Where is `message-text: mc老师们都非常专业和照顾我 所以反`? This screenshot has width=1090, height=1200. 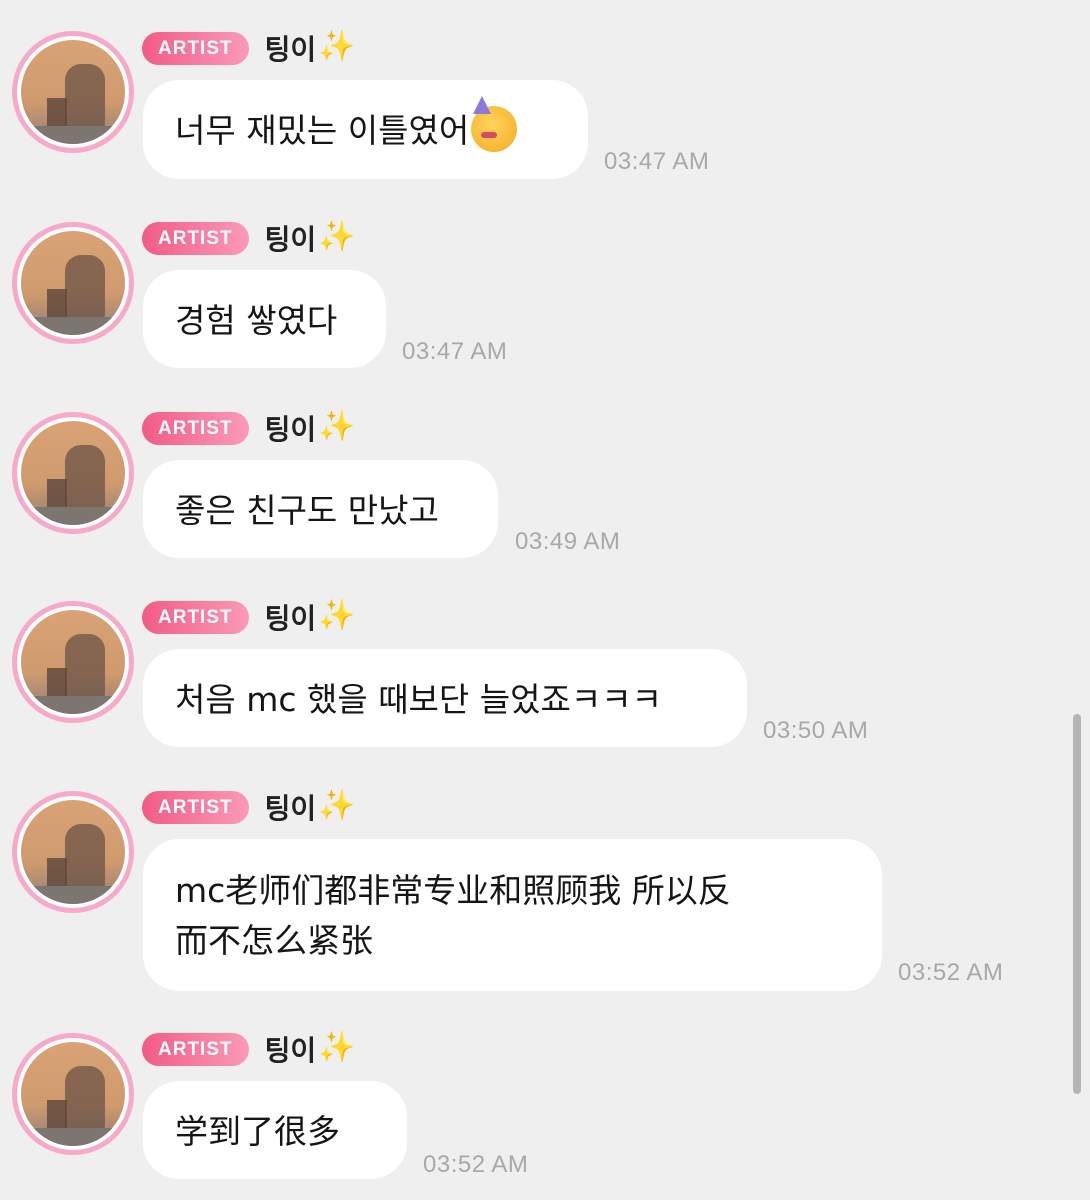
message-text: mc老师们都非常专业和照顾我 所以反 is located at coordinates (453, 890).